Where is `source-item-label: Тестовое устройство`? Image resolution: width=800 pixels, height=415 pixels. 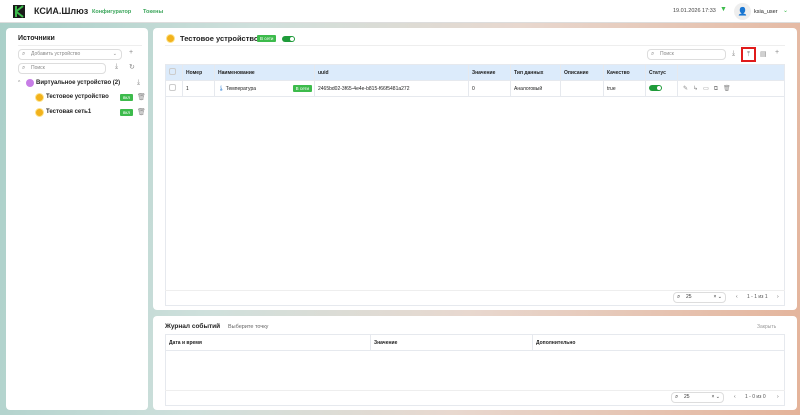
source-item-label: Тестовое устройство is located at coordinates (77, 97).